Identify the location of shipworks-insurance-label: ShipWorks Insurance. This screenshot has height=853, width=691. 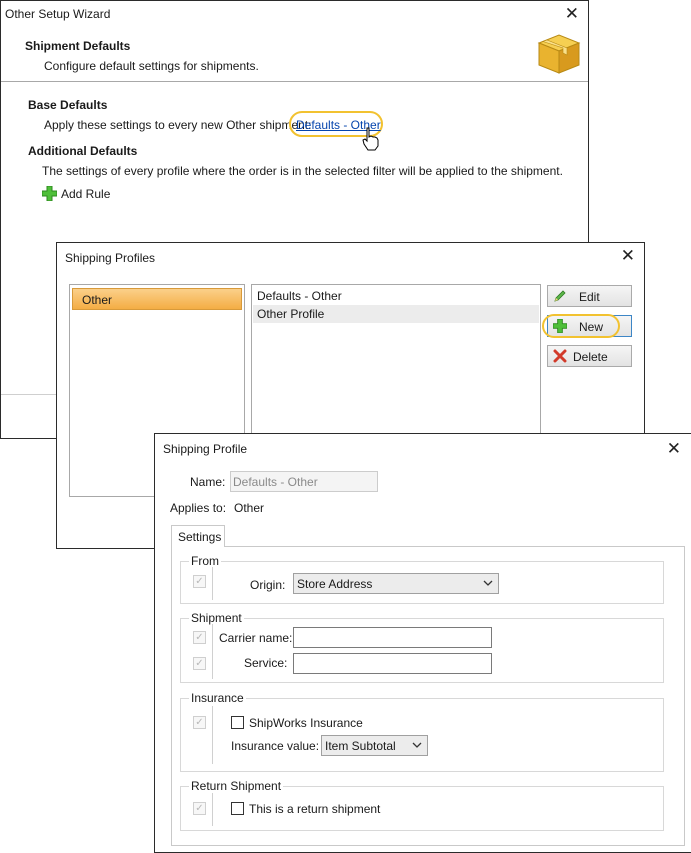
(306, 723).